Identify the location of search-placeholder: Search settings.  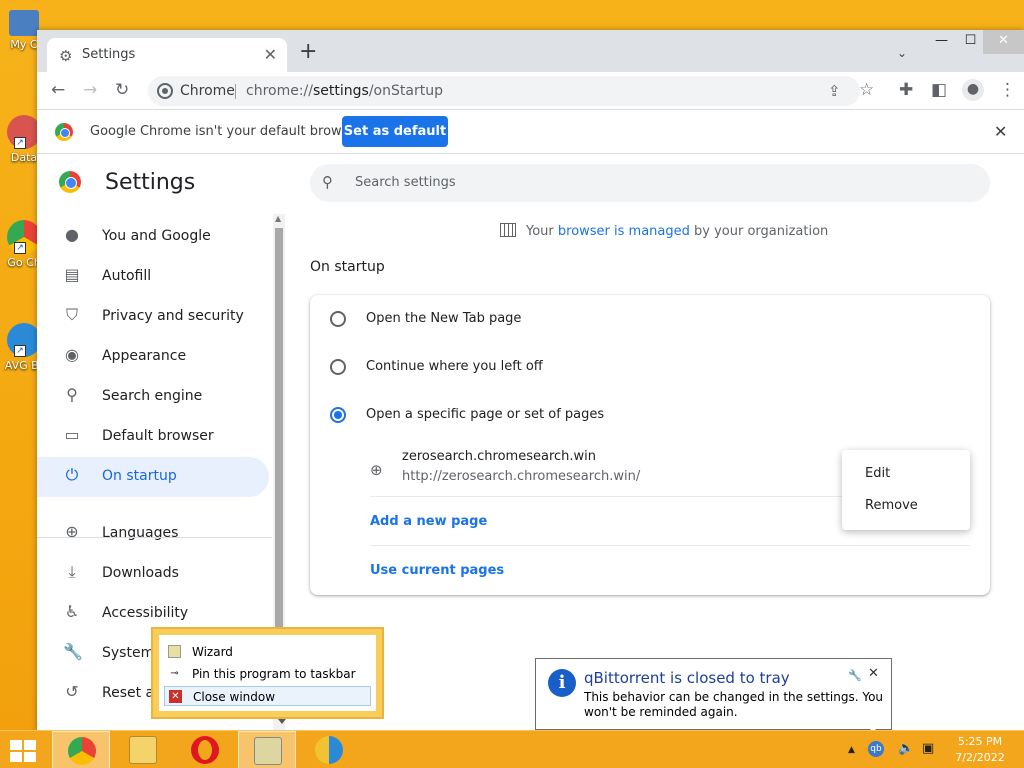
(405, 182).